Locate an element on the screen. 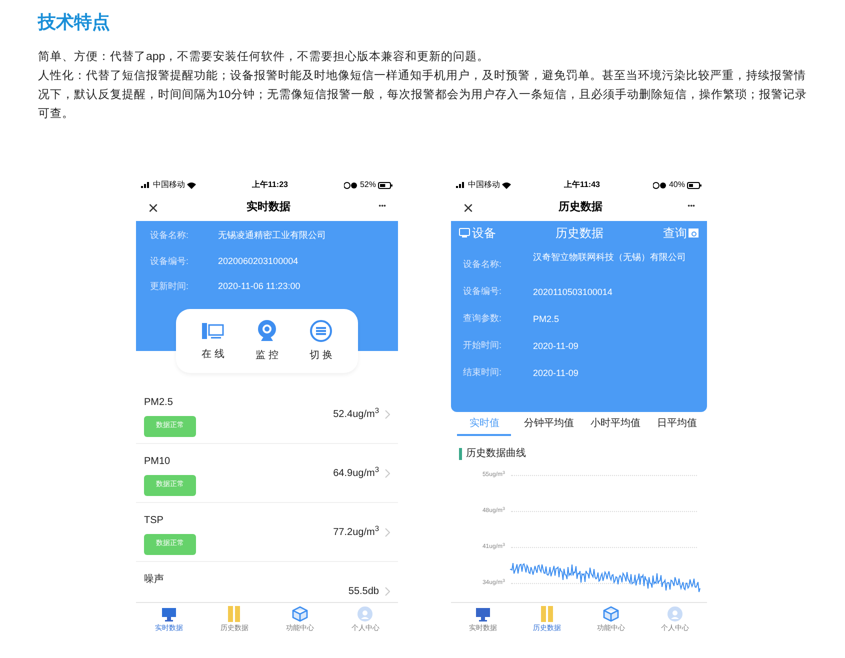 The width and height of the screenshot is (845, 658). segment-tab: 小时平均值 is located at coordinates (615, 426).